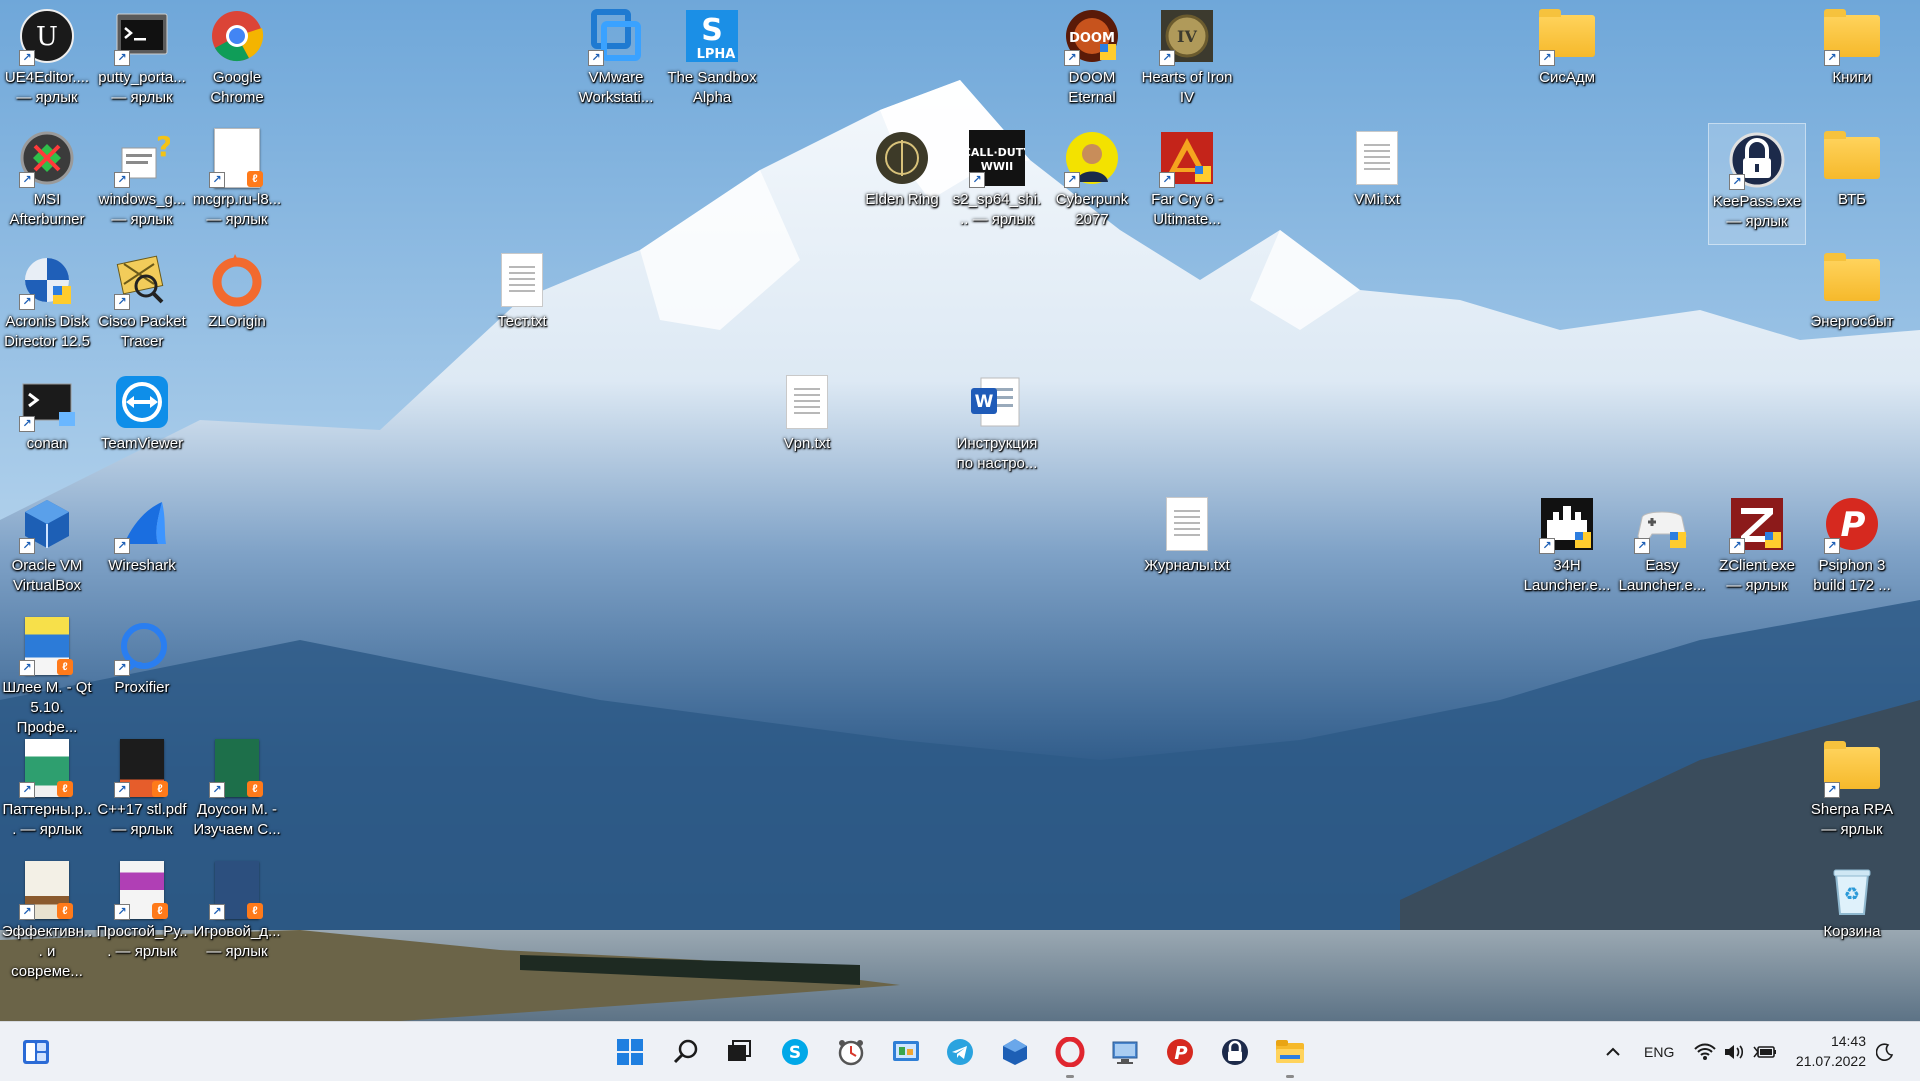 The height and width of the screenshot is (1081, 1920). Describe the element at coordinates (686, 1052) in the screenshot. I see `search-button` at that location.